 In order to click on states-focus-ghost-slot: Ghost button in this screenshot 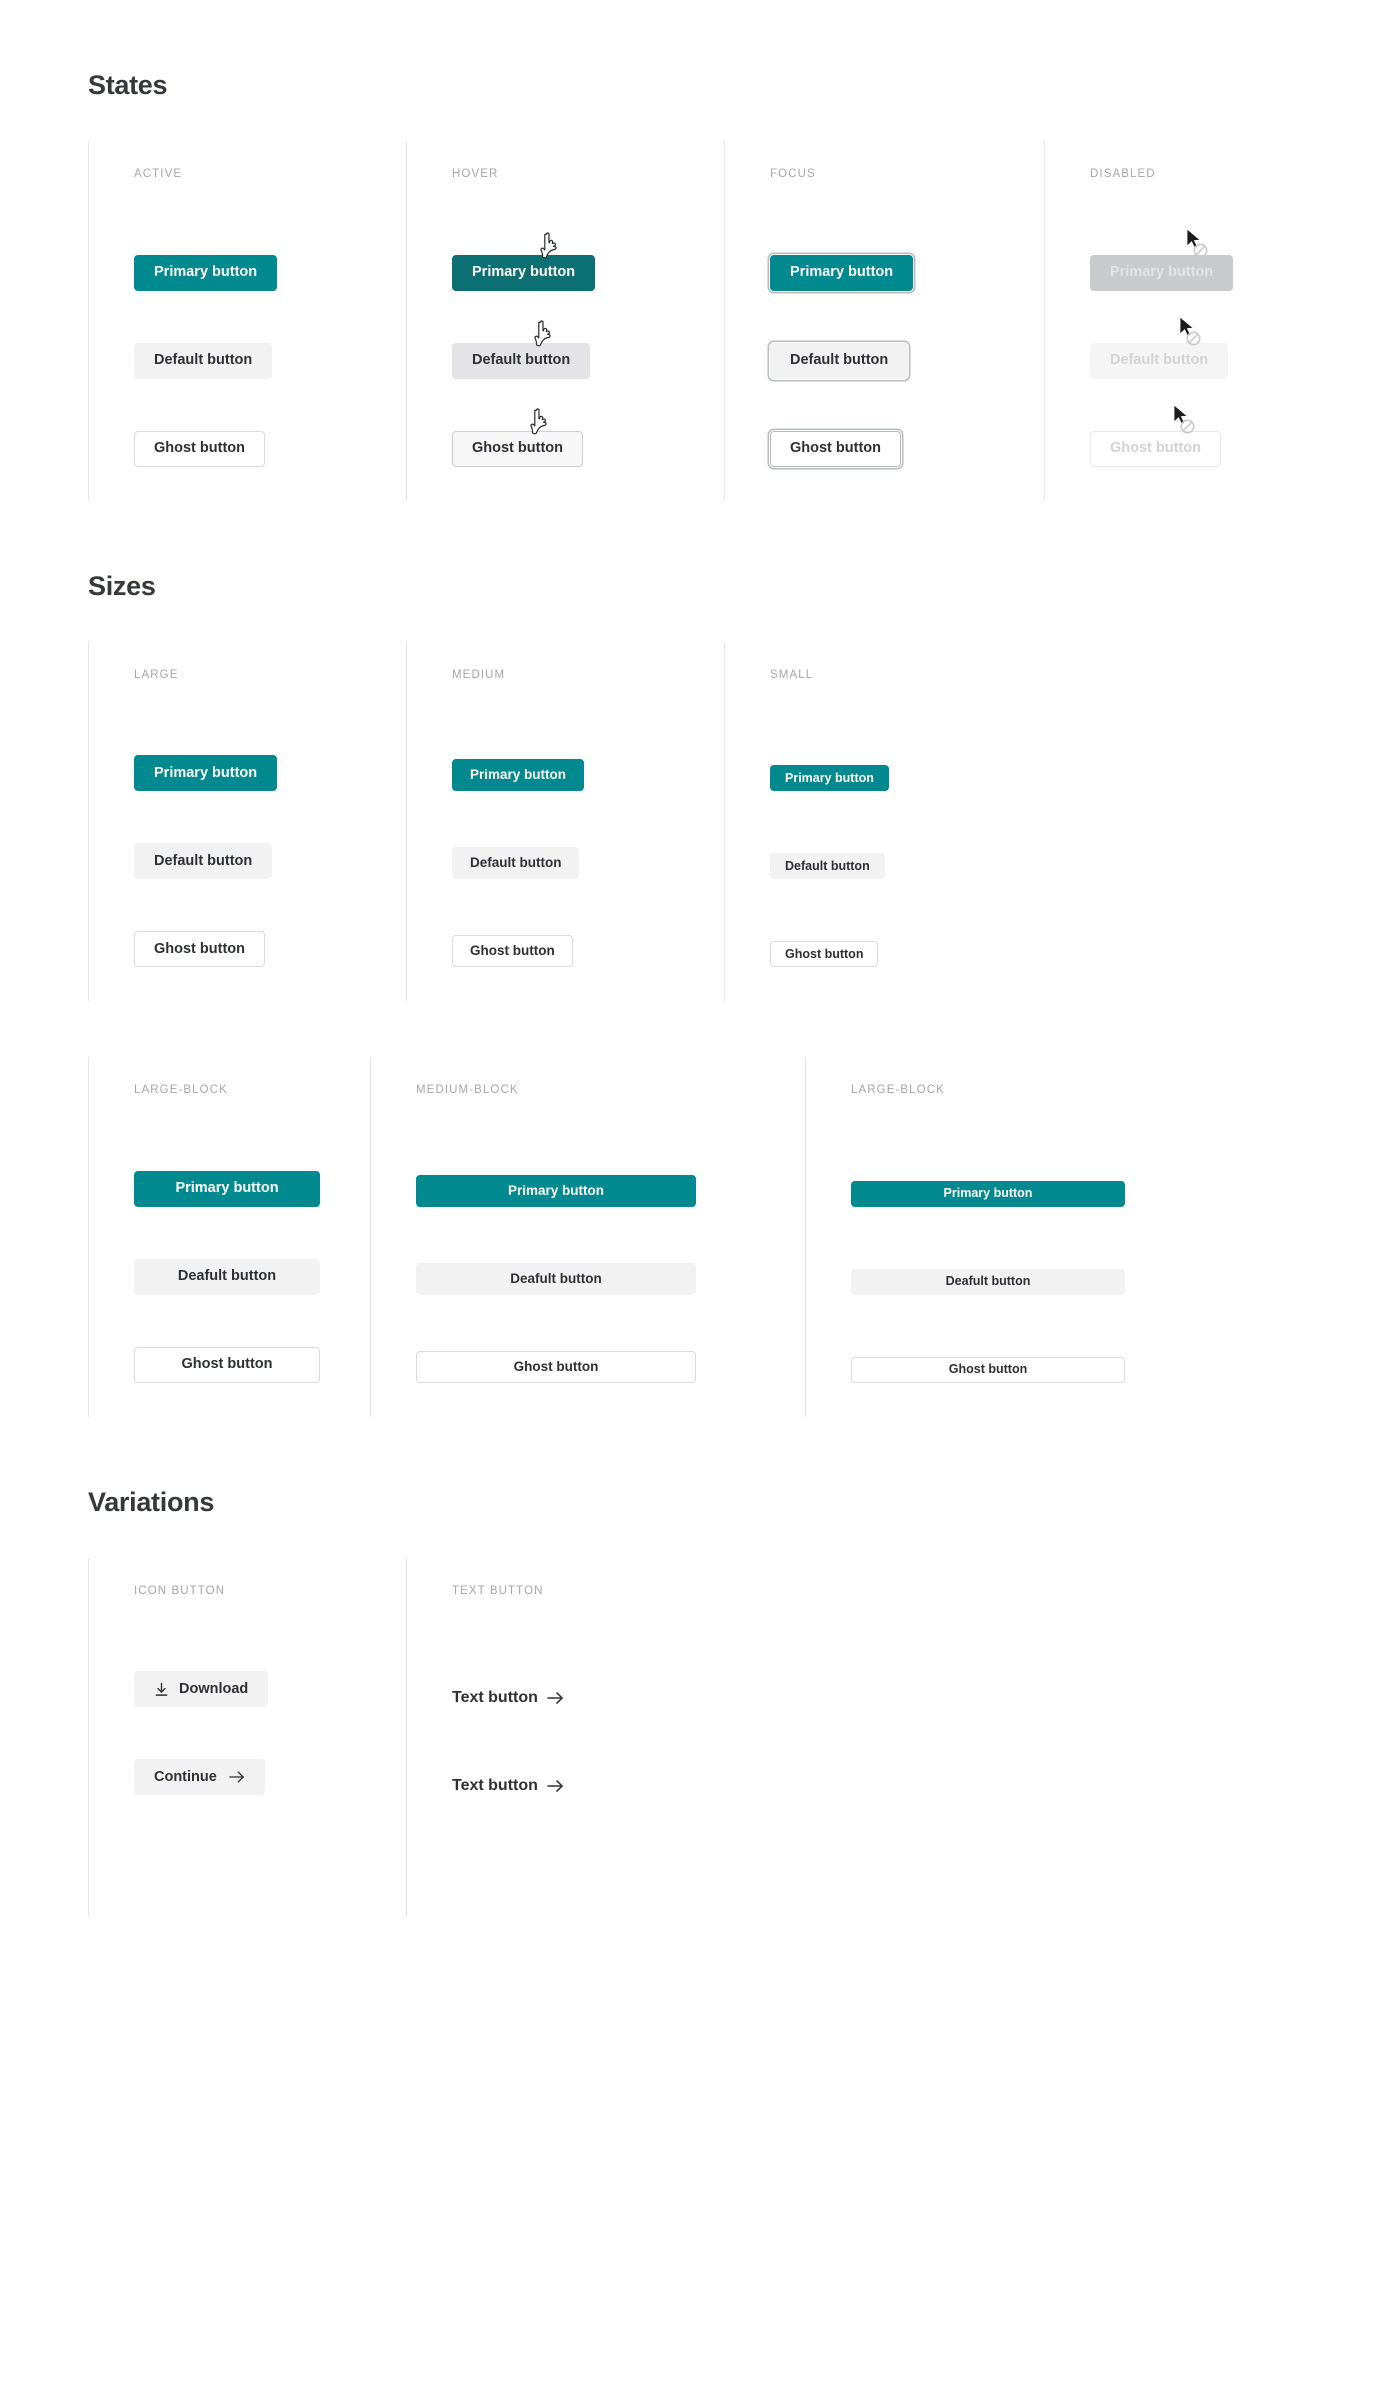, I will do `click(907, 423)`.